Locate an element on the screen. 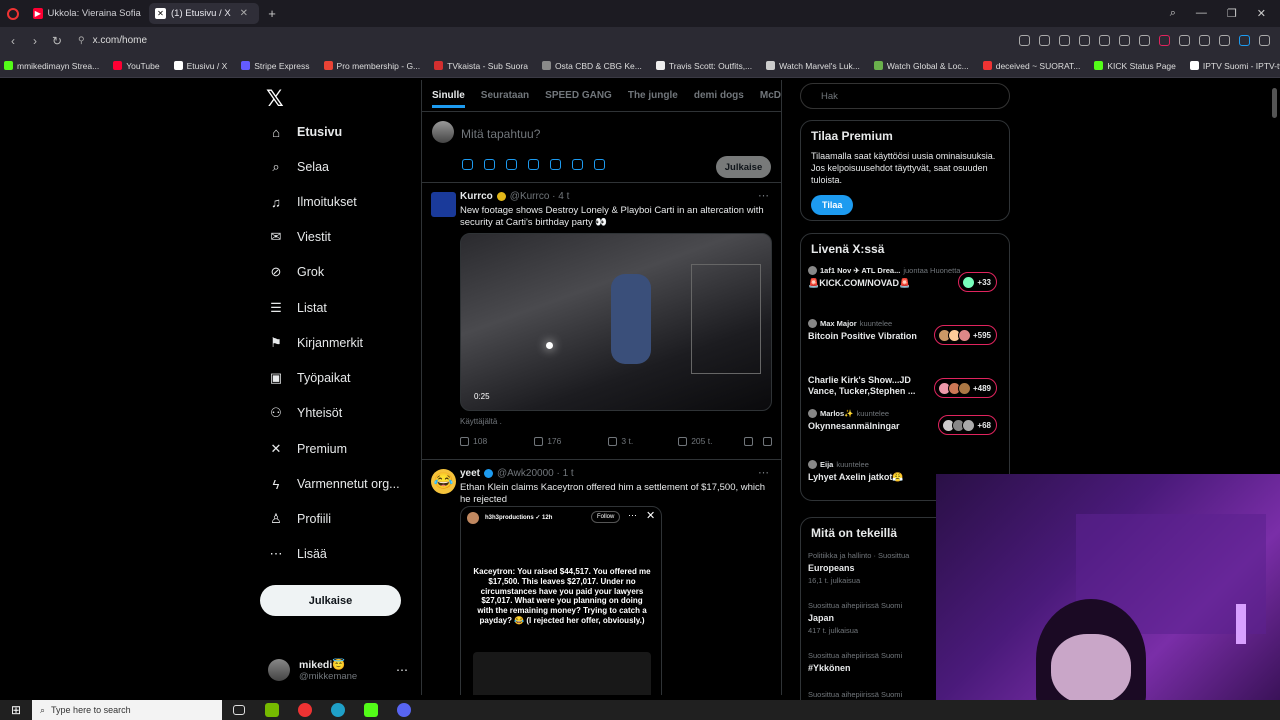  extension-icon is located at coordinates (1104, 40).